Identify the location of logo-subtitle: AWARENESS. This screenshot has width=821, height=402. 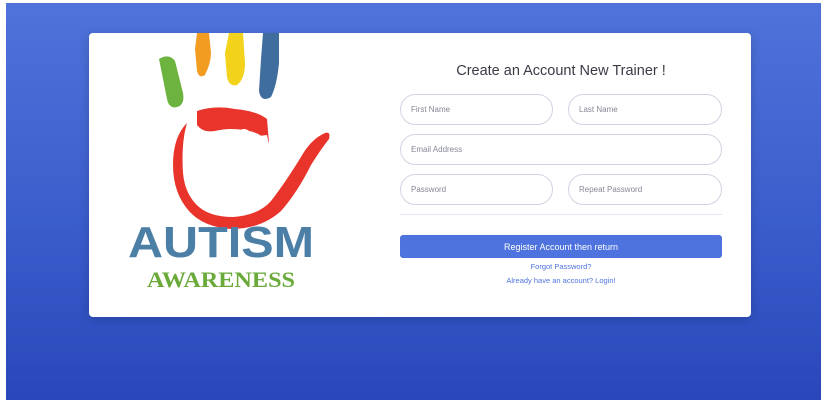
(221, 279).